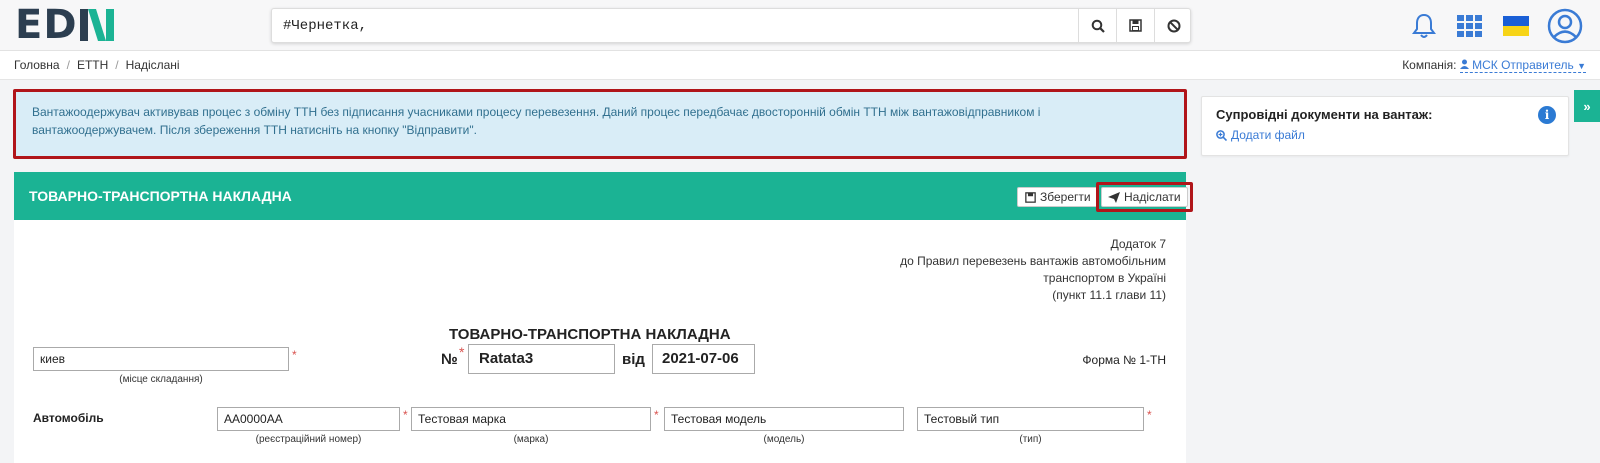 This screenshot has height=463, width=1600. What do you see at coordinates (449, 359) in the screenshot?
I see `number-label: №` at bounding box center [449, 359].